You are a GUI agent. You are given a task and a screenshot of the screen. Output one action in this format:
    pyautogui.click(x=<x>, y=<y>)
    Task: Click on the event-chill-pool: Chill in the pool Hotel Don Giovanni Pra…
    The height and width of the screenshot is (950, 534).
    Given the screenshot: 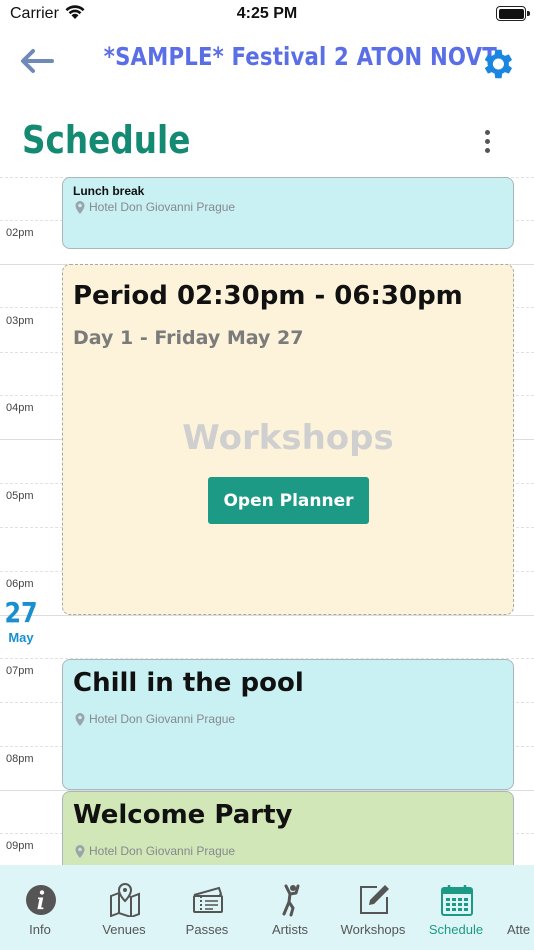 What is the action you would take?
    pyautogui.click(x=288, y=724)
    